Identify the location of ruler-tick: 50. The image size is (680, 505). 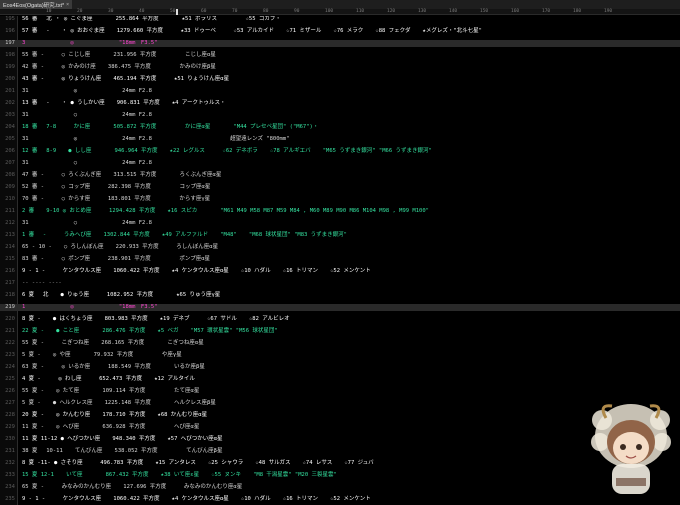
(173, 11).